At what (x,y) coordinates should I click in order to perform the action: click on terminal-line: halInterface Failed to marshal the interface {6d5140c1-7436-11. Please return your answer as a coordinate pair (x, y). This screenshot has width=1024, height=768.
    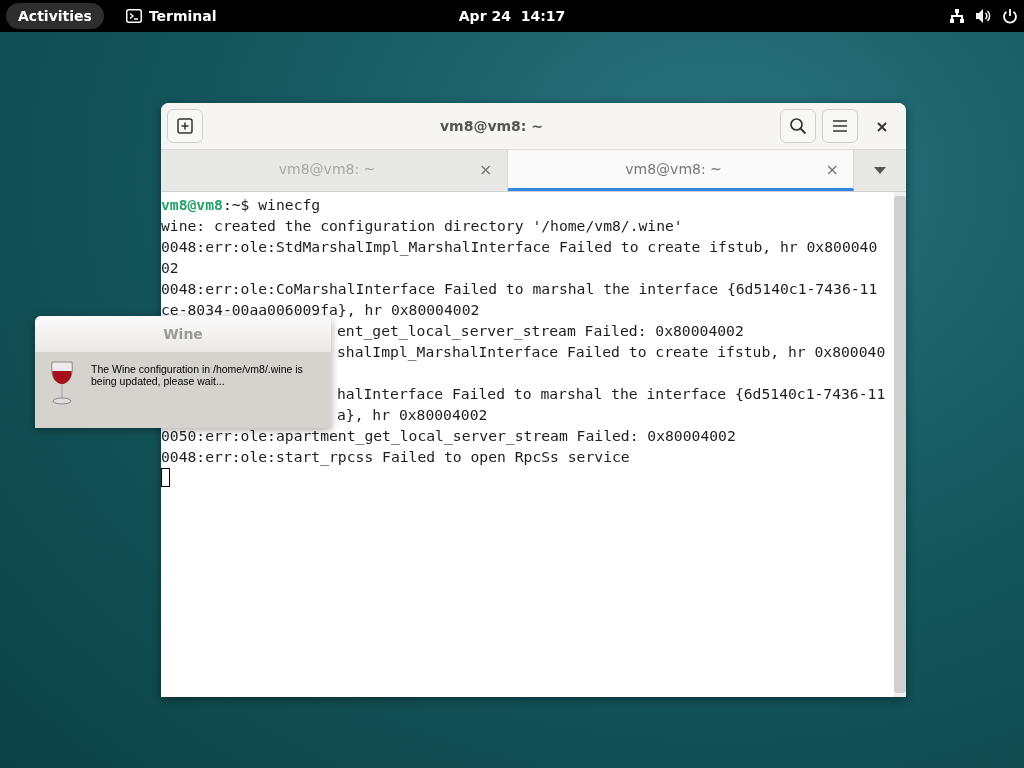
    Looking at the image, I should click on (611, 394).